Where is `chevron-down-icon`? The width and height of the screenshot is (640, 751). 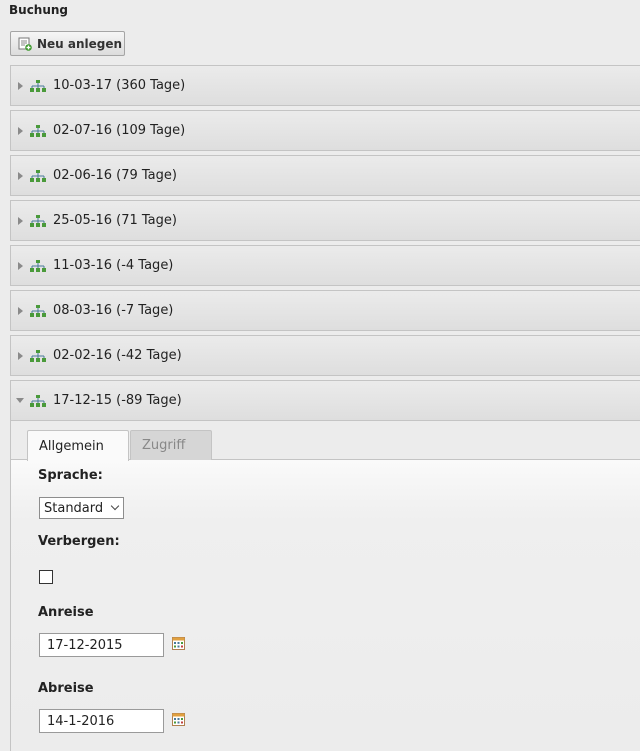 chevron-down-icon is located at coordinates (115, 506).